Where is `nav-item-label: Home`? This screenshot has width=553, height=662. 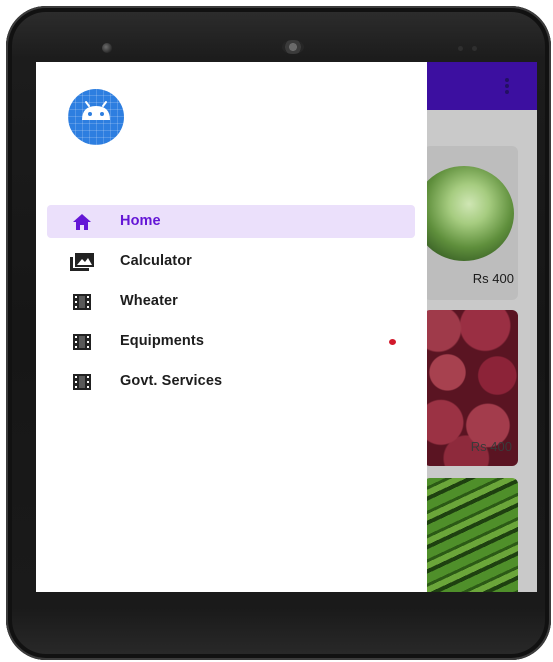 nav-item-label: Home is located at coordinates (140, 221).